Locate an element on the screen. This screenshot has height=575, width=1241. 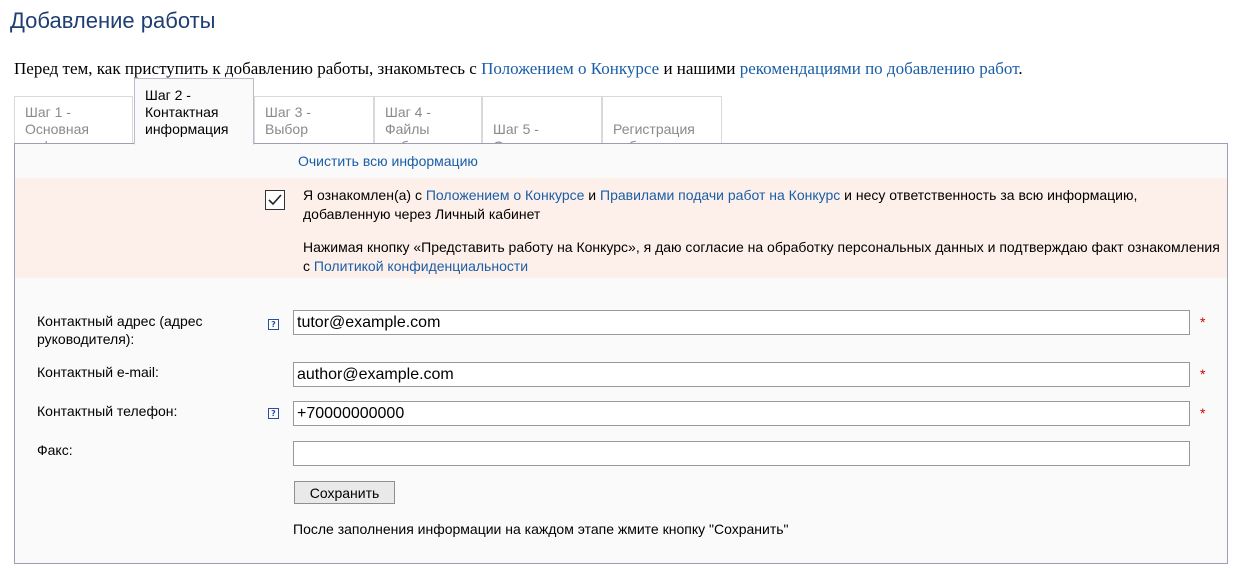
fax-label: Факс: is located at coordinates (55, 450).